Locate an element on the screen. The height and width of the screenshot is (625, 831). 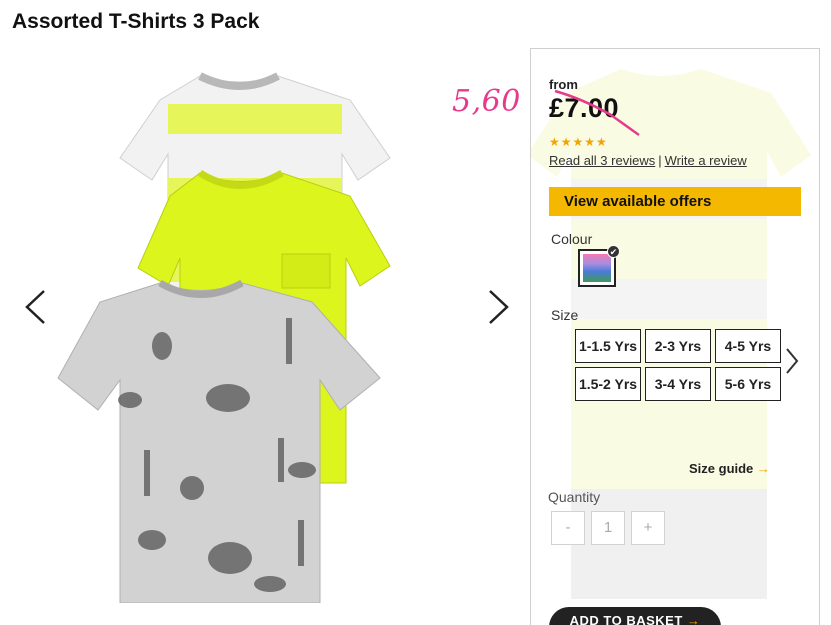
swatch-fill is located at coordinates (597, 268).